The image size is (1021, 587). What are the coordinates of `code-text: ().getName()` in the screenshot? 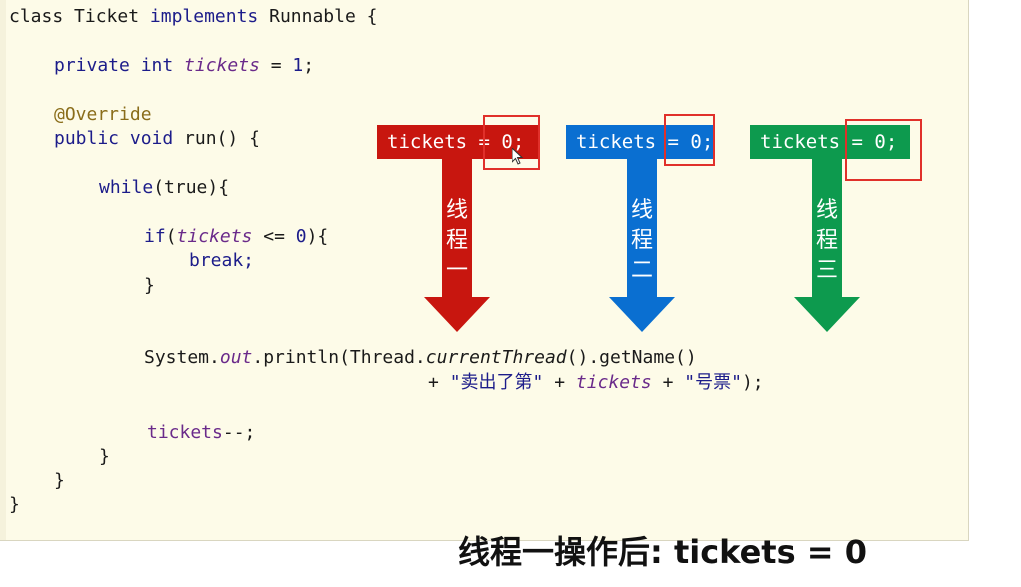 It's located at (631, 357).